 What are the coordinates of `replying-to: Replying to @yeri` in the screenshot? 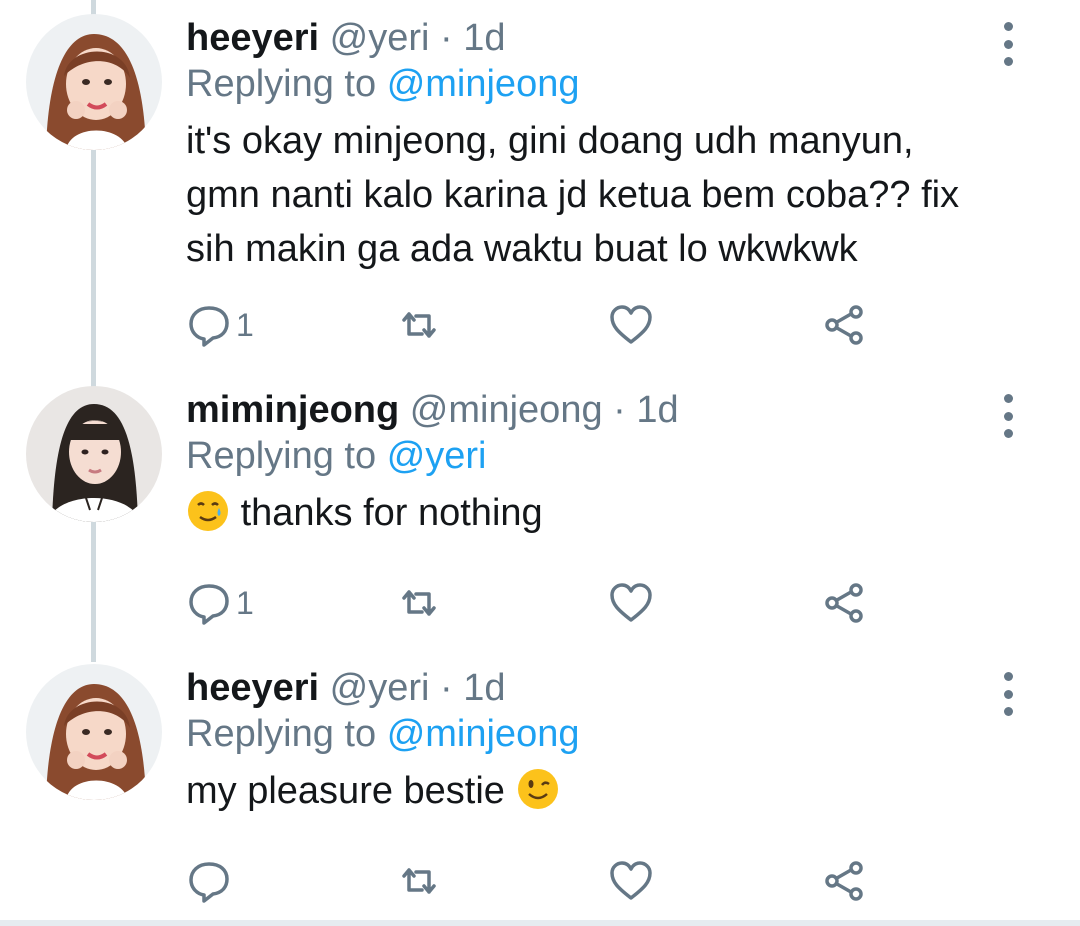 It's located at (336, 456).